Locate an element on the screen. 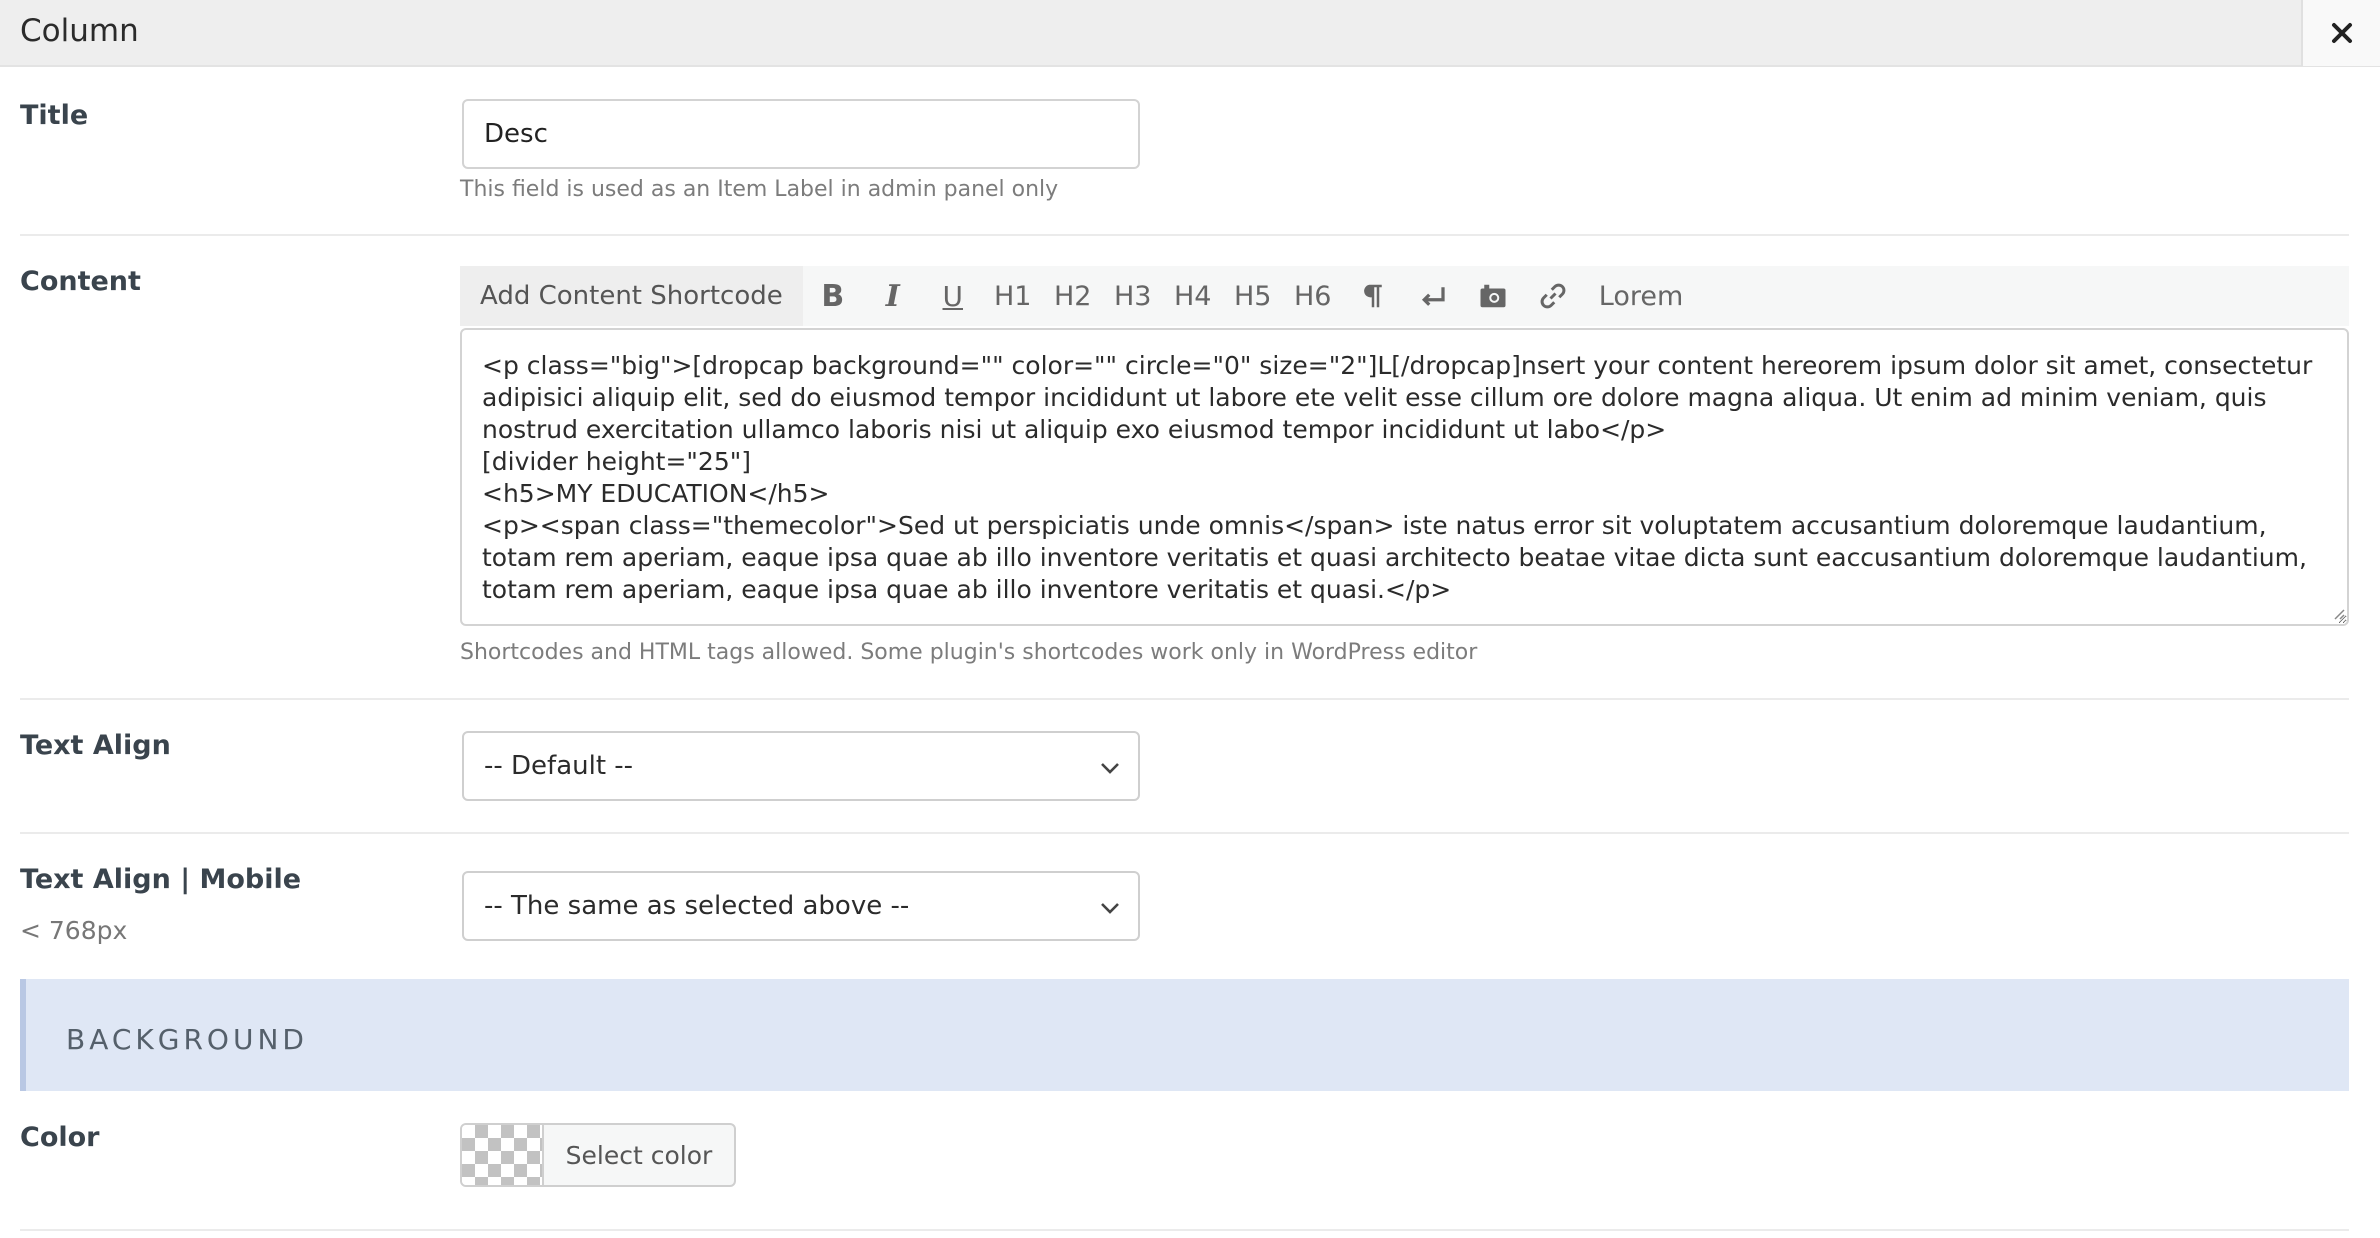 The image size is (2380, 1238). h5-button: H5 is located at coordinates (1253, 296).